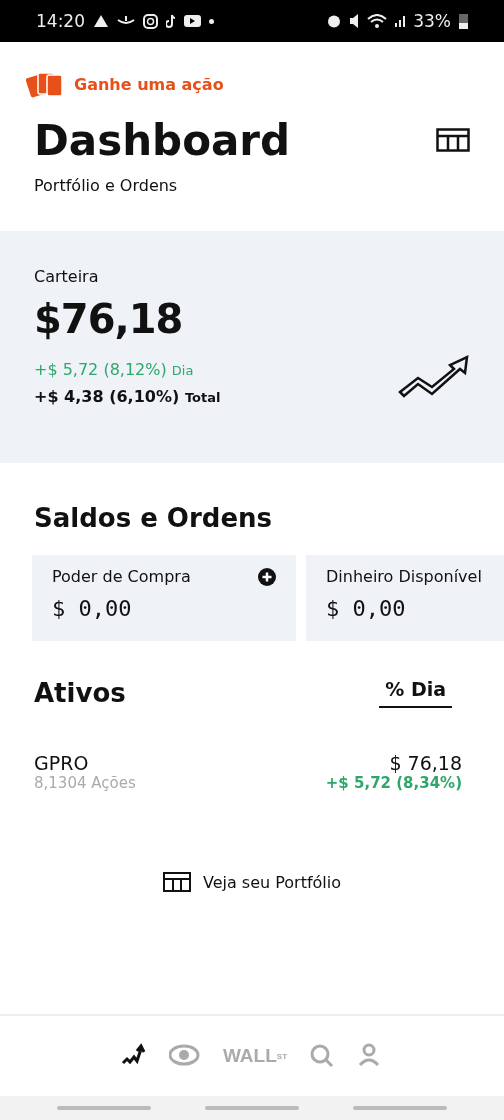 The width and height of the screenshot is (504, 1120). Describe the element at coordinates (192, 21) in the screenshot. I see `play-icon` at that location.